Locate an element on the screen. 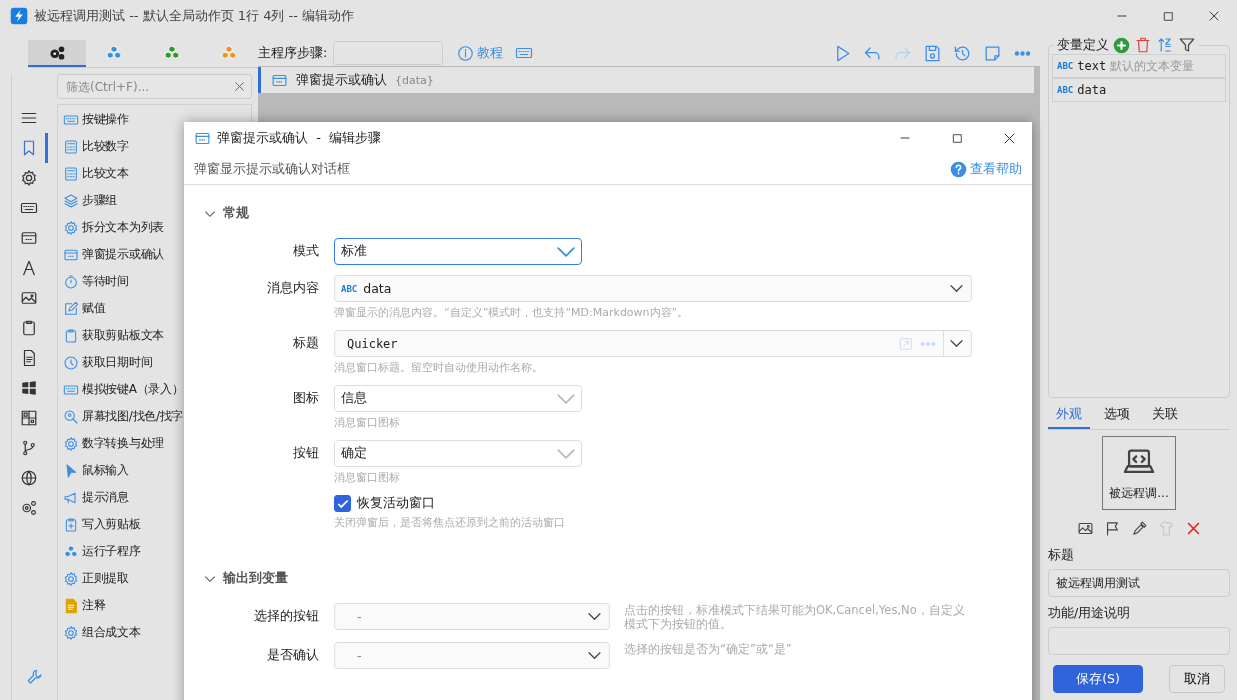 This screenshot has height=700, width=1237. checkbox-label: 恢复活动窗口 is located at coordinates (396, 503).